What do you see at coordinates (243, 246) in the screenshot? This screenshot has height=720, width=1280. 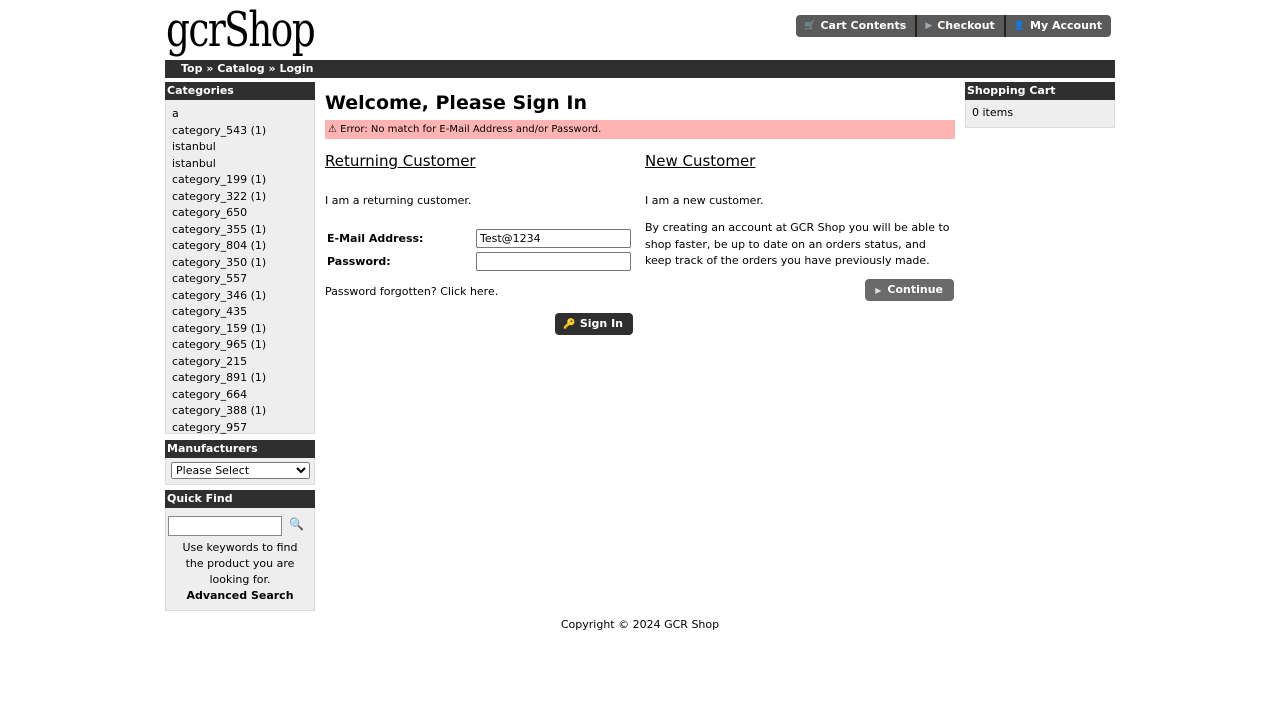 I see `category-link: category_804 (1)` at bounding box center [243, 246].